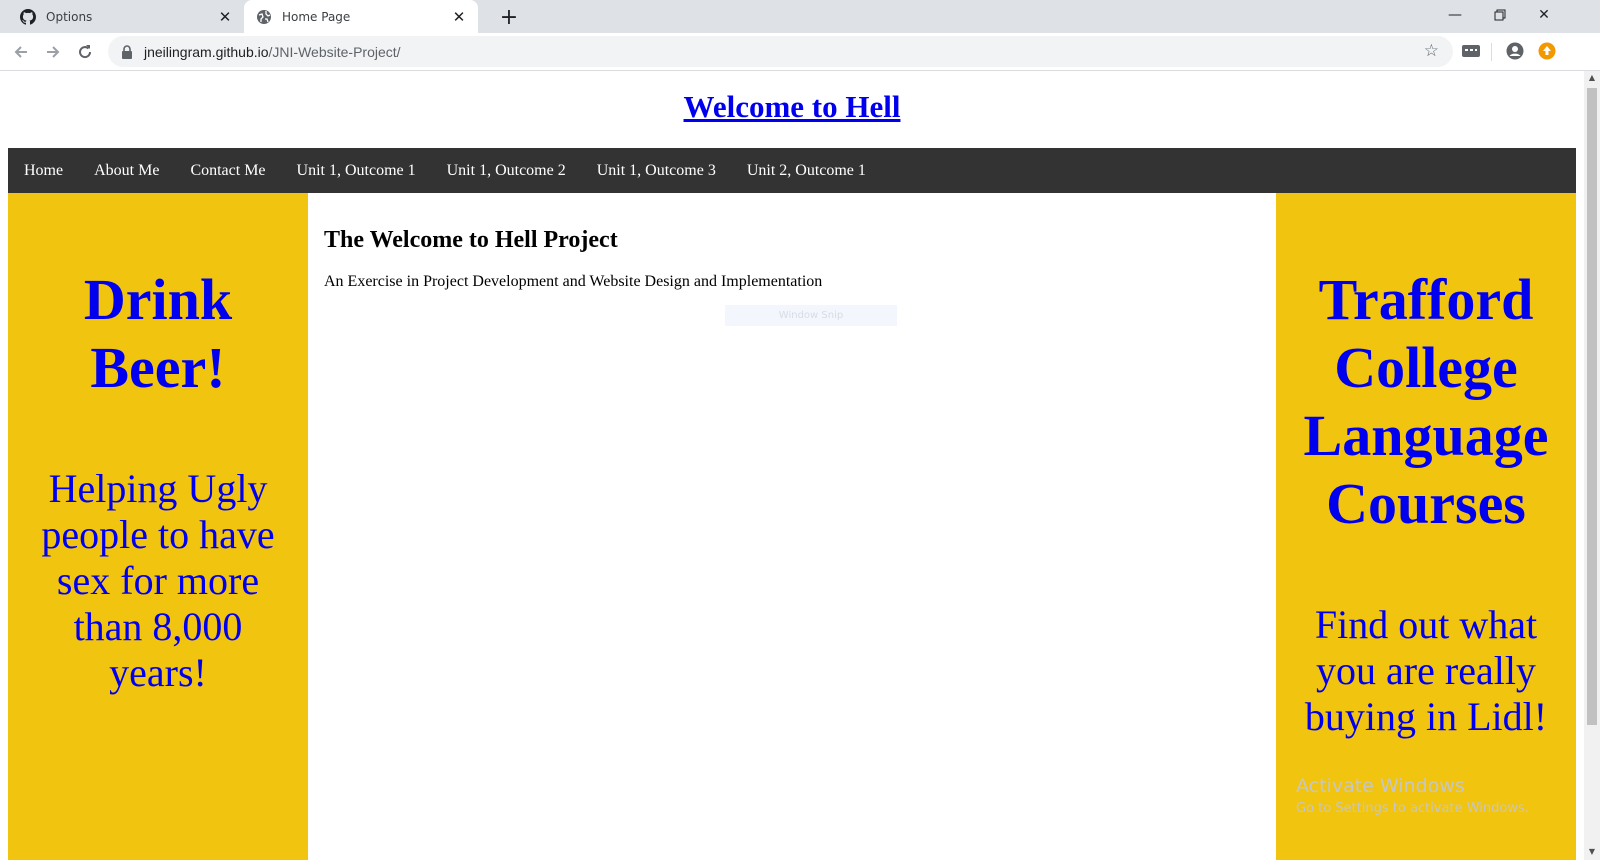  What do you see at coordinates (28, 16) in the screenshot?
I see `github-icon` at bounding box center [28, 16].